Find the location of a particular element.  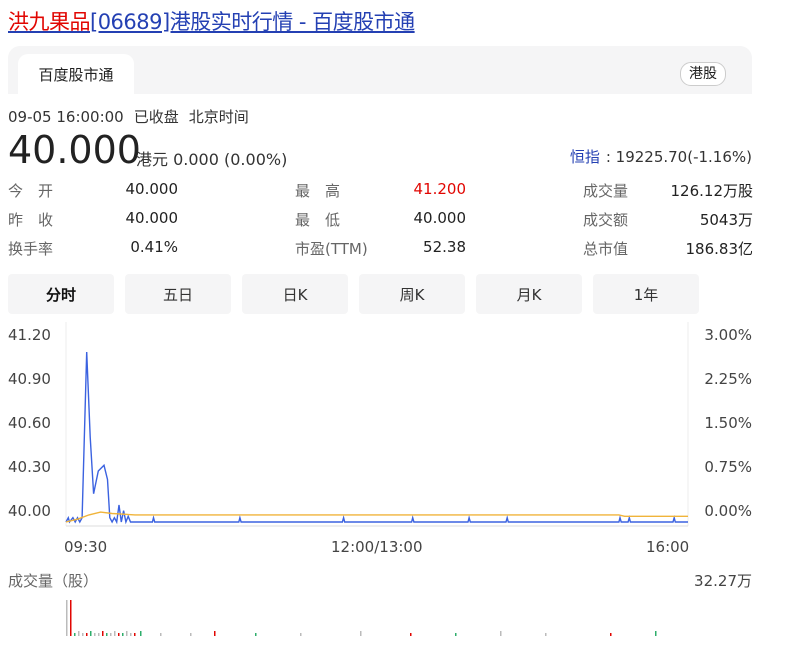

volume-title: 成交量（股） is located at coordinates (53, 581).